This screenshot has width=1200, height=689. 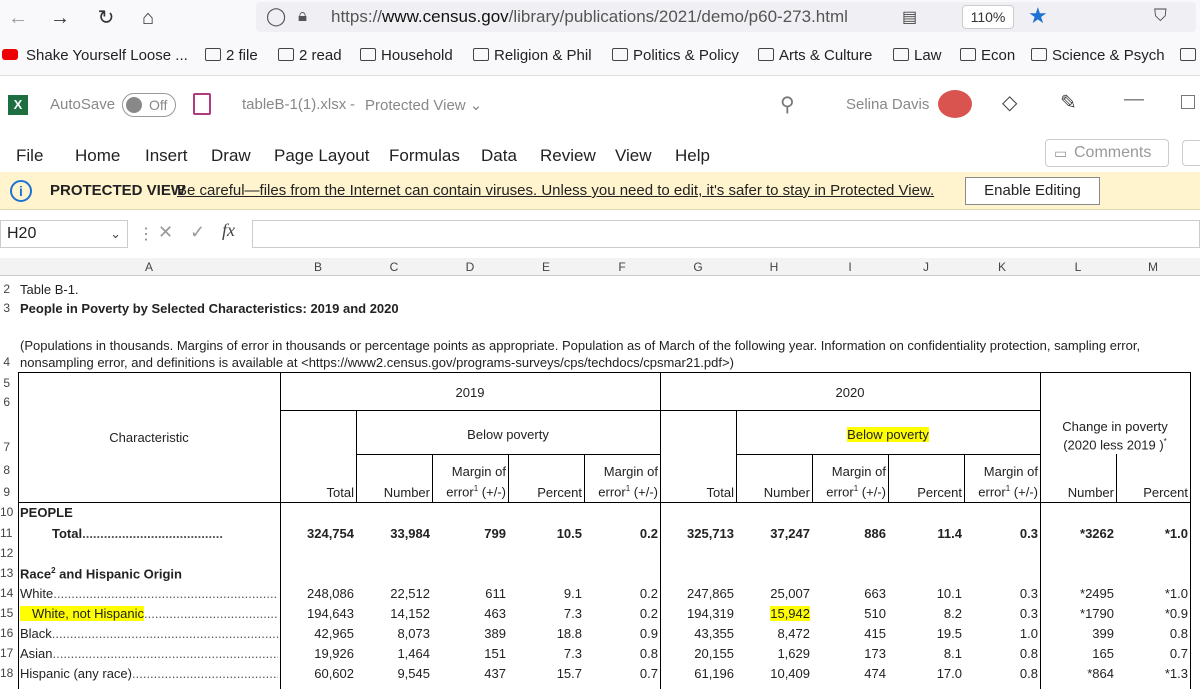 I want to click on folder-icon, so click(x=1190, y=55).